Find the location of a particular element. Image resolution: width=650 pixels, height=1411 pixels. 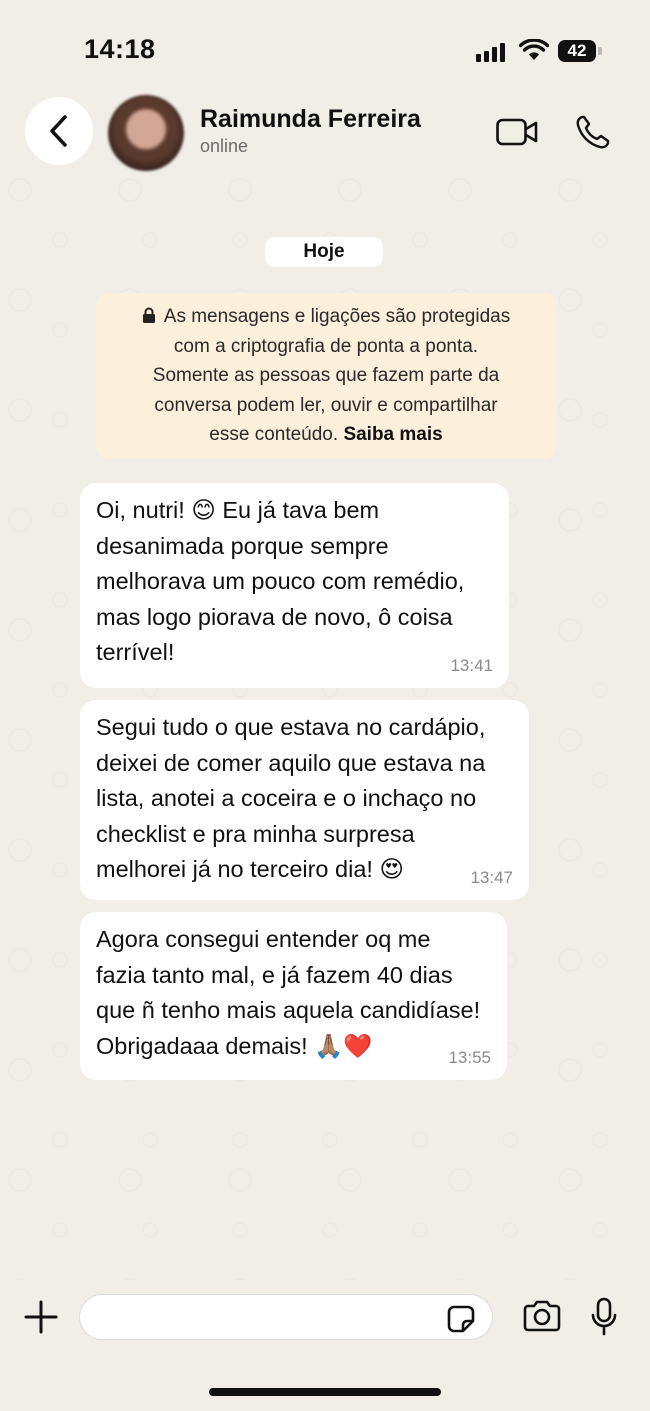

home-indicator is located at coordinates (325, 1392).